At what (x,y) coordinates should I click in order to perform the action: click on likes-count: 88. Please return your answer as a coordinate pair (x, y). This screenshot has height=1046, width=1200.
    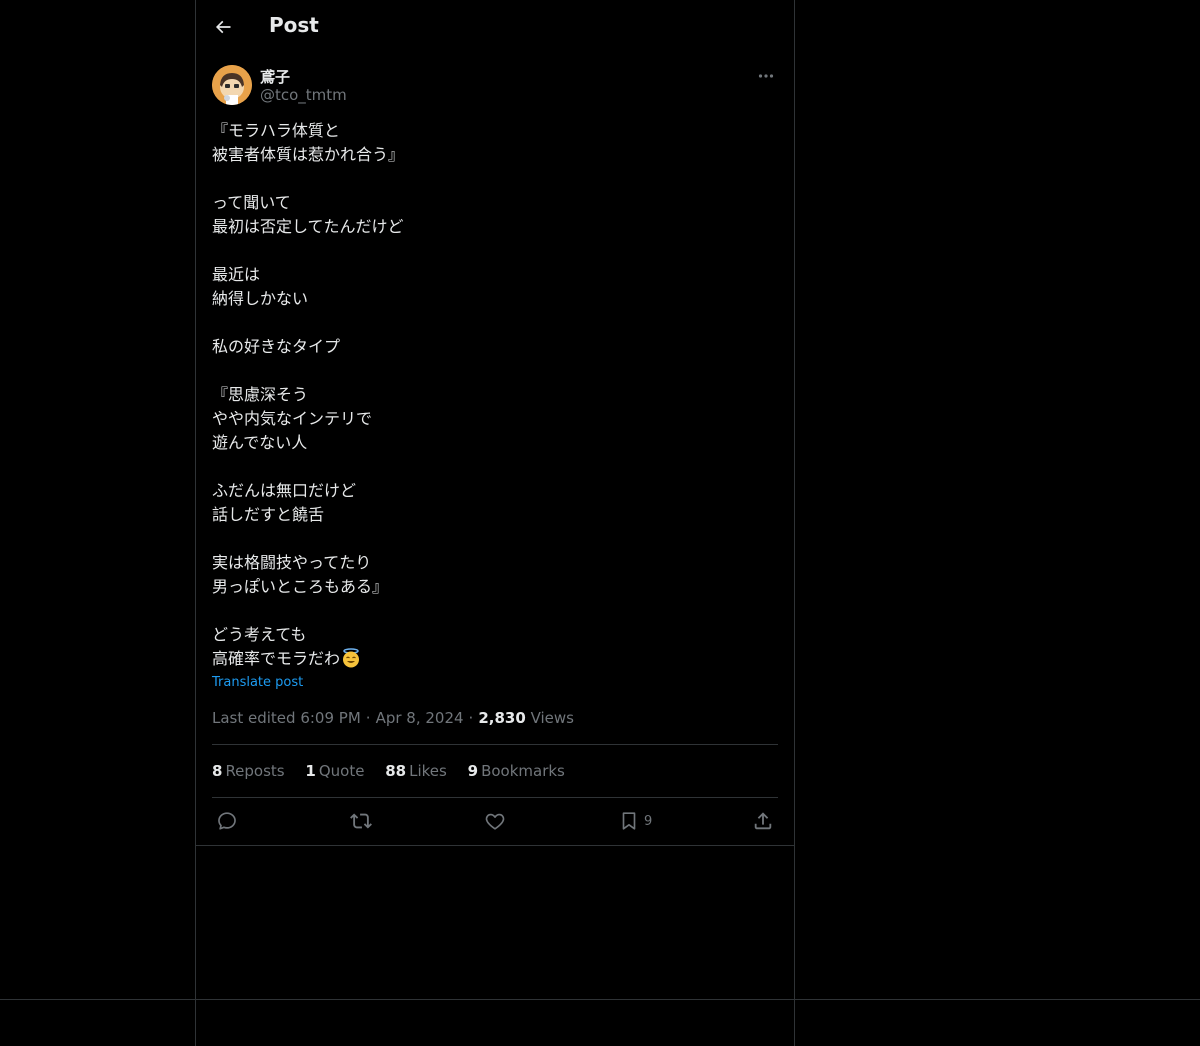
    Looking at the image, I should click on (396, 771).